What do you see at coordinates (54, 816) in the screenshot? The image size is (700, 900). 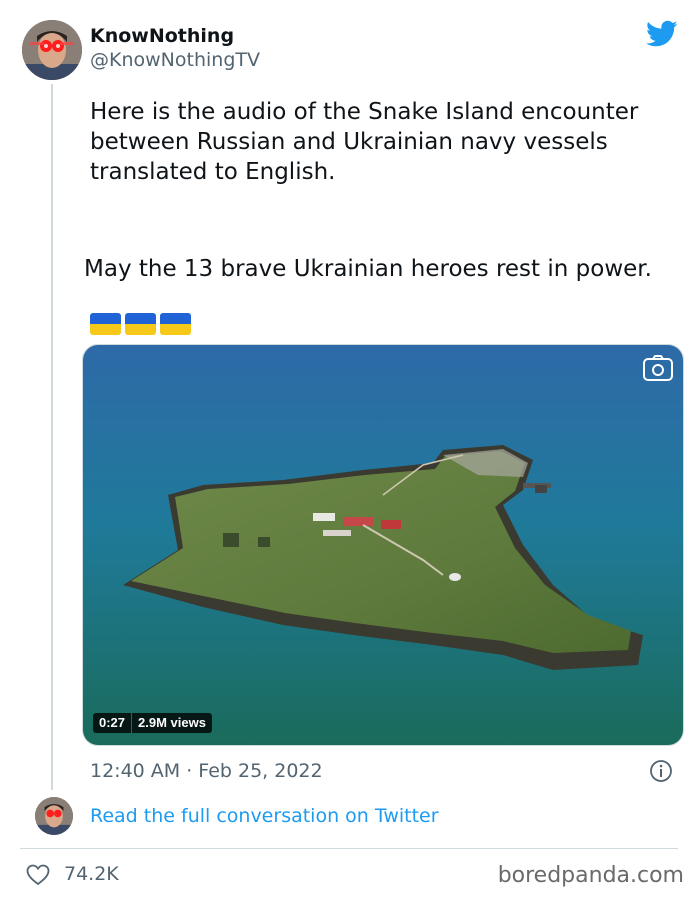 I see `conversation-avatar` at bounding box center [54, 816].